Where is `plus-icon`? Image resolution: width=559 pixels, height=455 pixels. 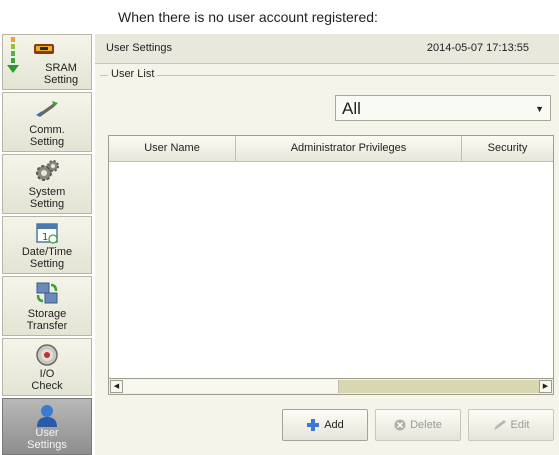
plus-icon is located at coordinates (313, 425).